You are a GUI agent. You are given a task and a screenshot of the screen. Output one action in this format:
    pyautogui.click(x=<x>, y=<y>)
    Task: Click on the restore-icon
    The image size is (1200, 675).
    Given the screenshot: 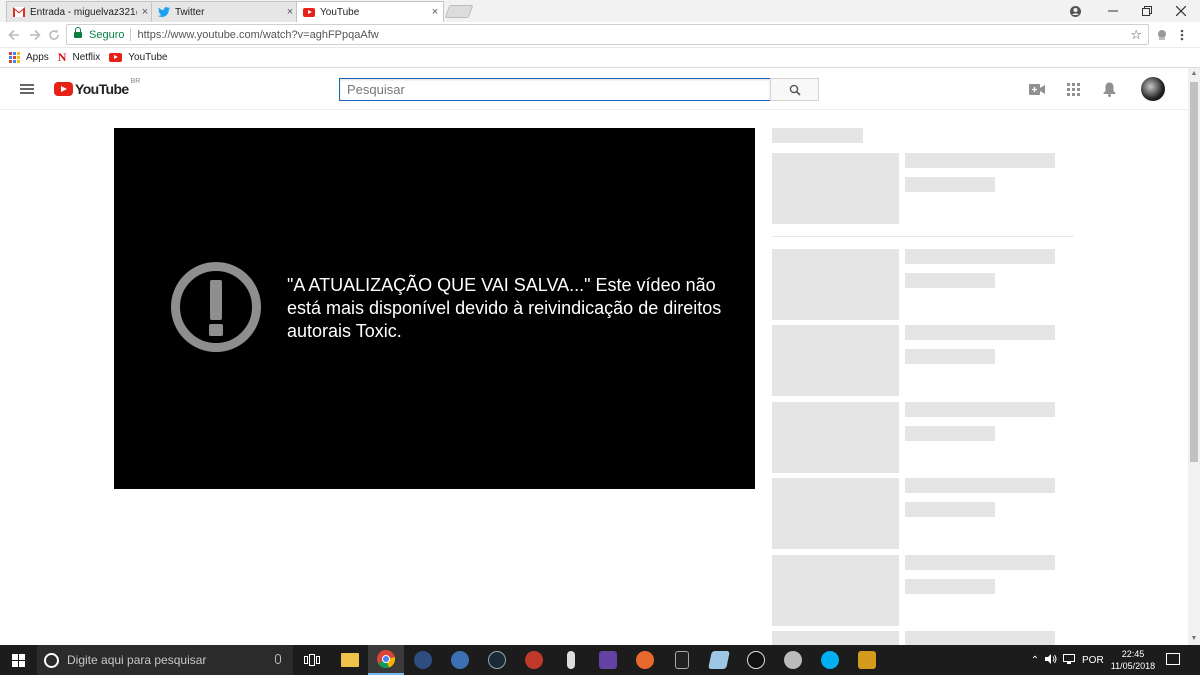 What is the action you would take?
    pyautogui.click(x=1147, y=11)
    